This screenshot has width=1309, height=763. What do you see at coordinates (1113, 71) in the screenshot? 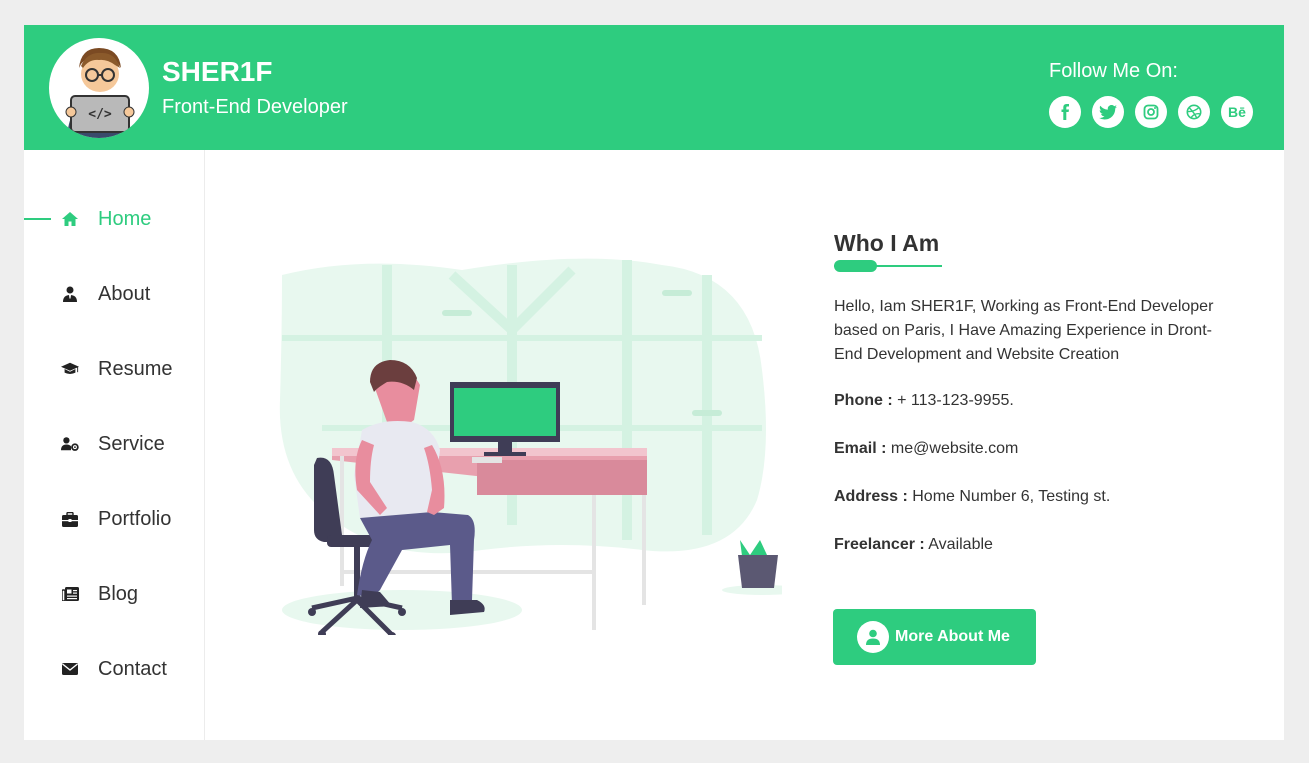
I see `follow-label: Follow Me On:` at bounding box center [1113, 71].